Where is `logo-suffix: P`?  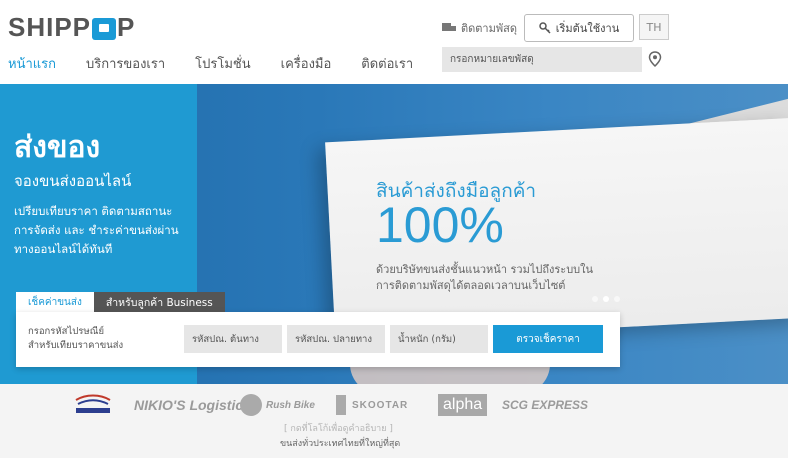 logo-suffix: P is located at coordinates (126, 27).